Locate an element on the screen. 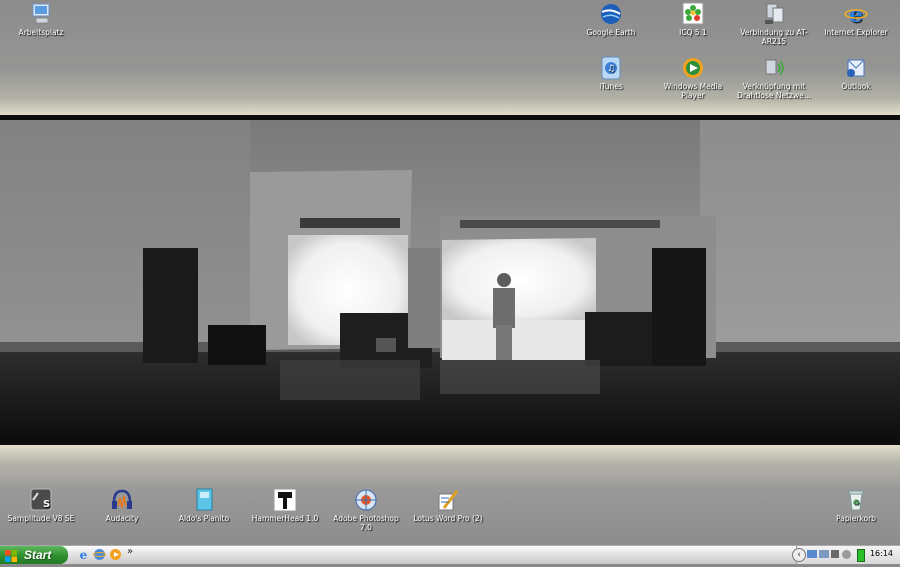 The image size is (900, 567). quicklaunch-browser-icon is located at coordinates (99, 554).